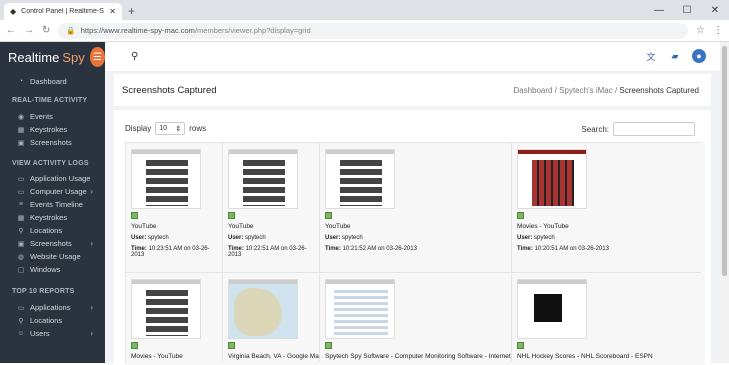  I want to click on tab-close-icon: ✕, so click(112, 11).